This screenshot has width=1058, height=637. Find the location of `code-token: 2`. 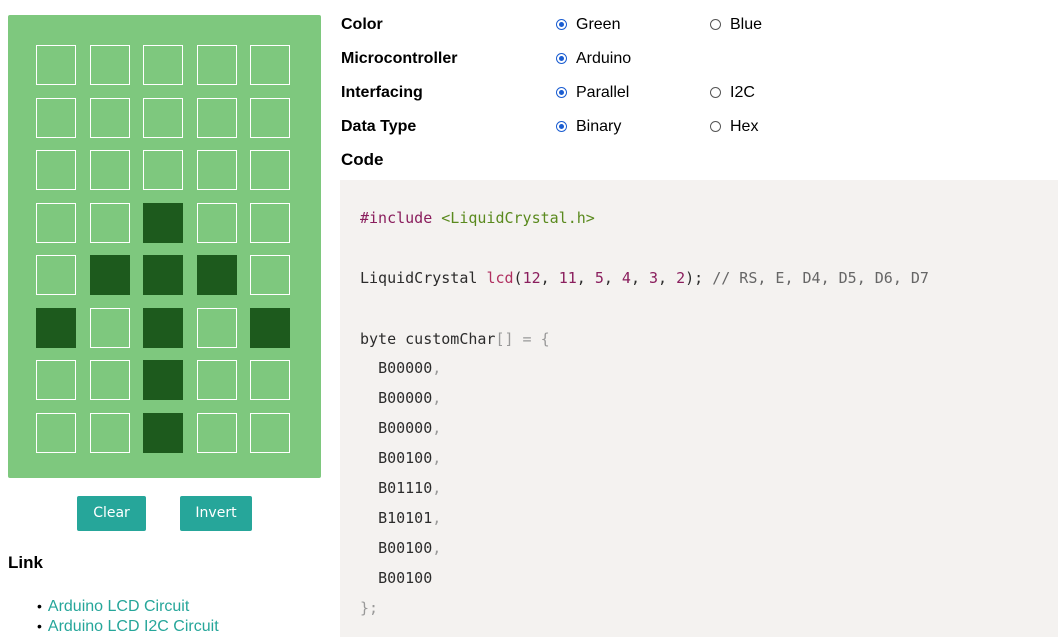

code-token: 2 is located at coordinates (681, 278).